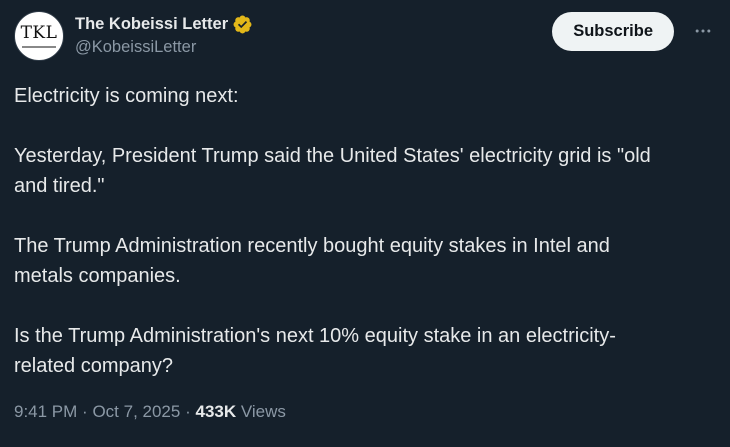 The width and height of the screenshot is (730, 447). I want to click on author-names: The Kobeissi Letter @KobeissiLetter, so click(164, 35).